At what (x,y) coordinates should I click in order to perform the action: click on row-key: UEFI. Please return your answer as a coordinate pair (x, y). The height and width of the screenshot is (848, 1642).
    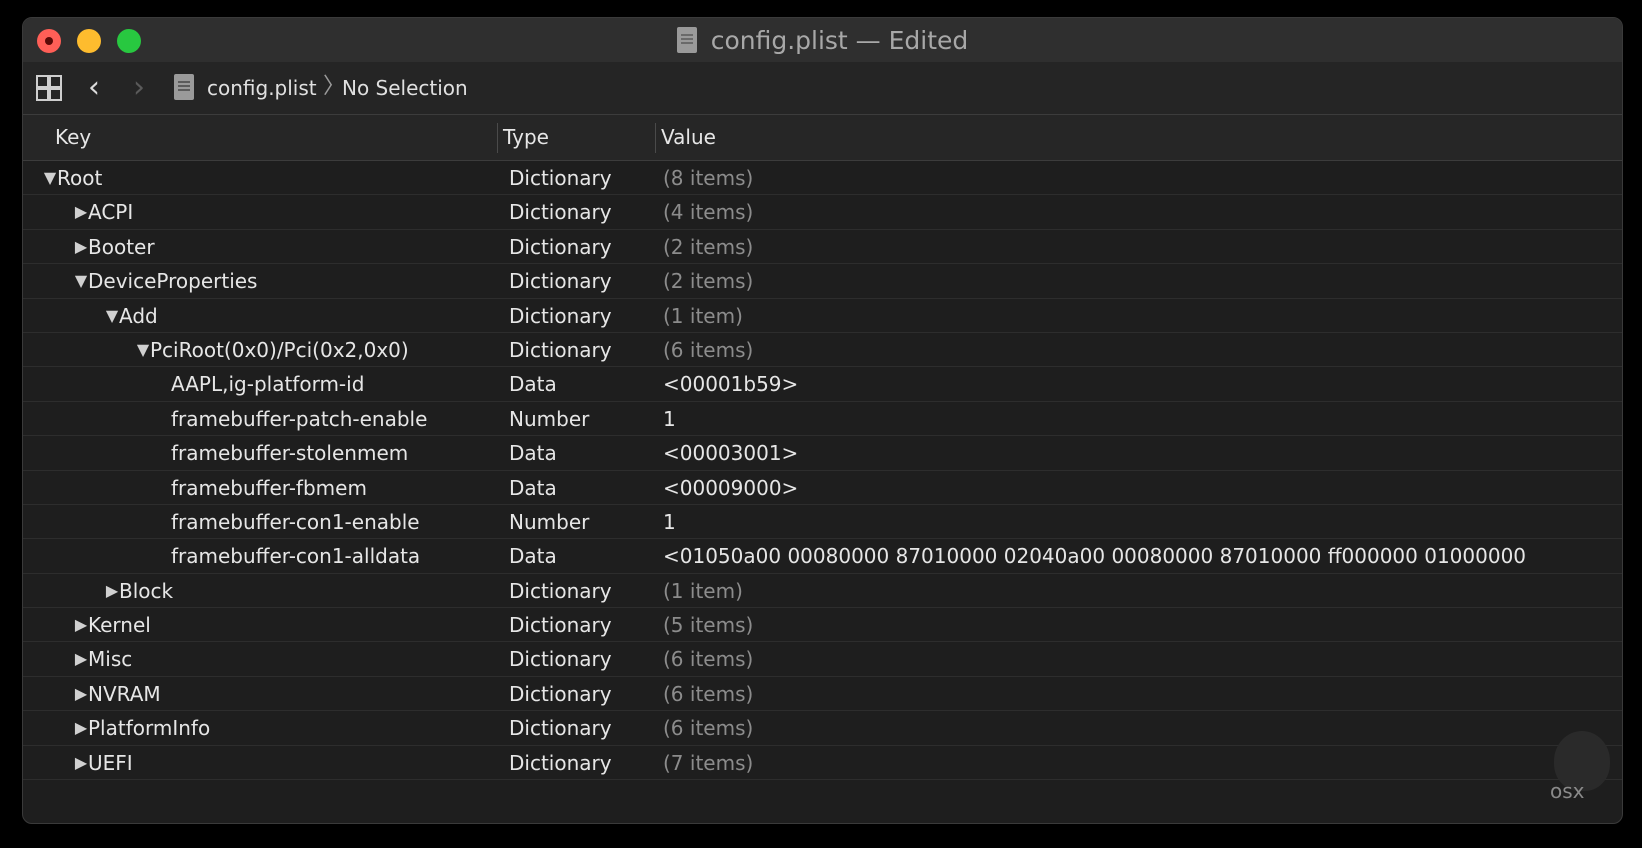
    Looking at the image, I should click on (110, 763).